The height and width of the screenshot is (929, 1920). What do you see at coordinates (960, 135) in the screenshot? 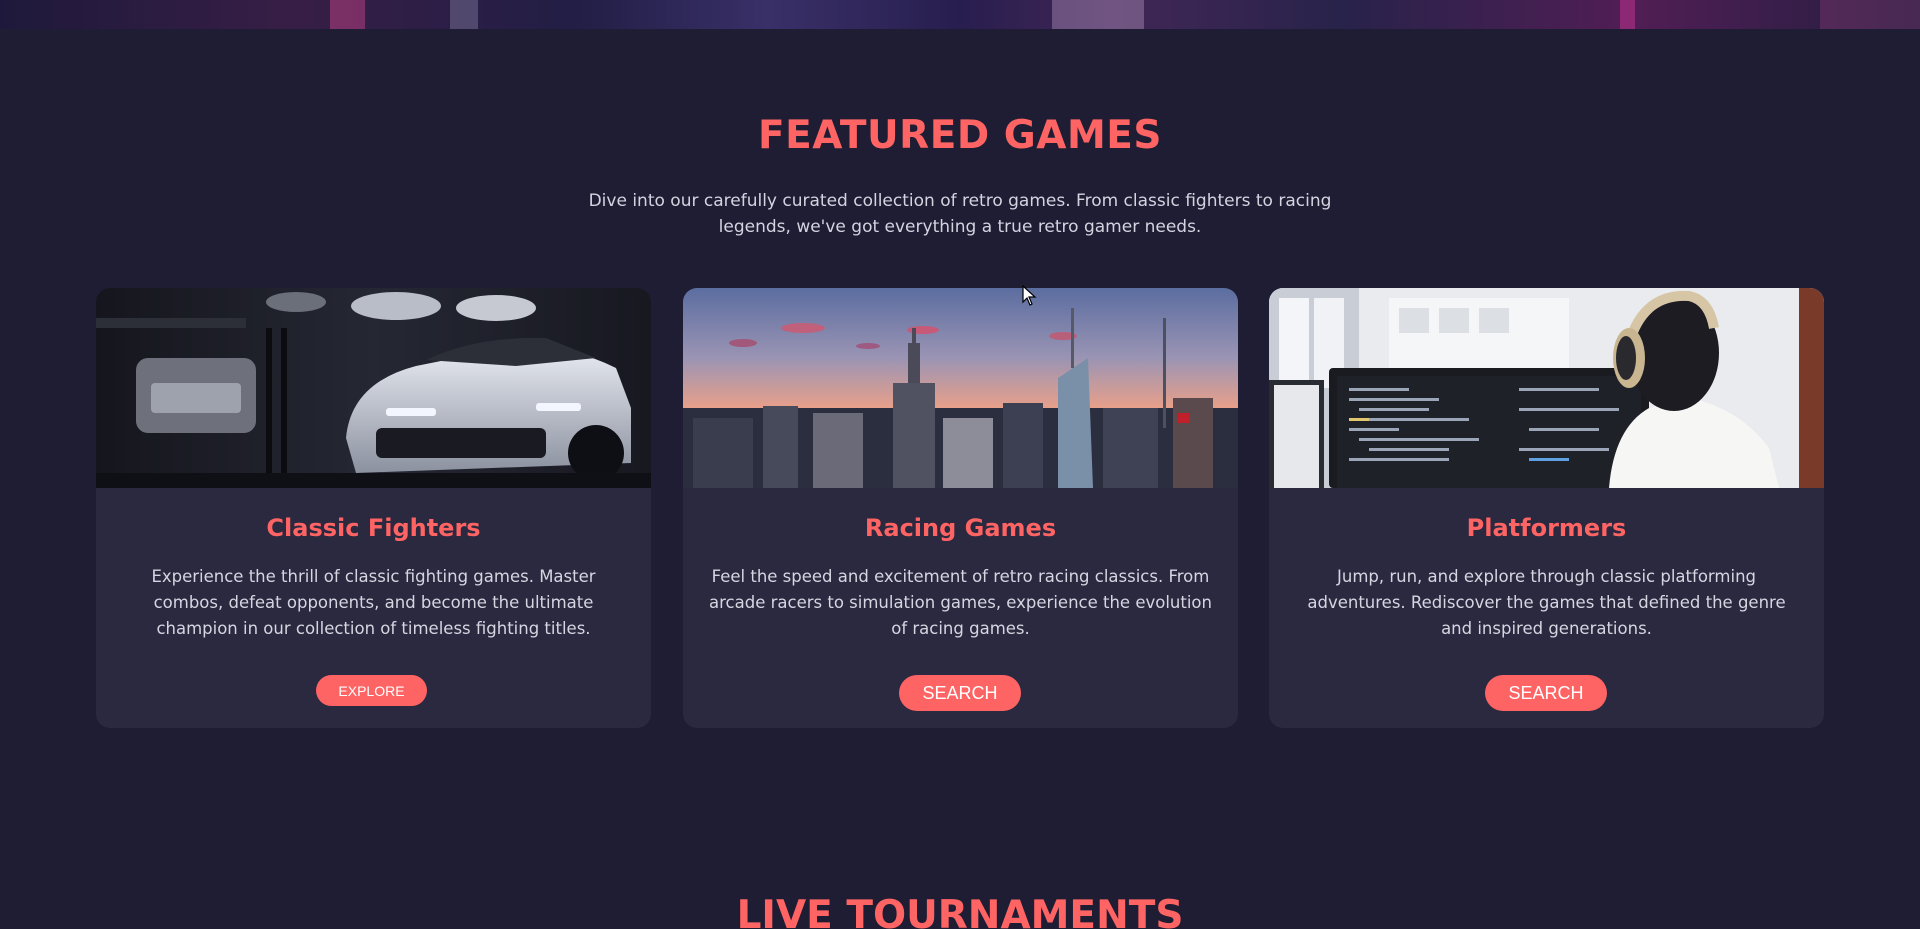
I see `featured-games-title: FEATURED GAMES` at bounding box center [960, 135].